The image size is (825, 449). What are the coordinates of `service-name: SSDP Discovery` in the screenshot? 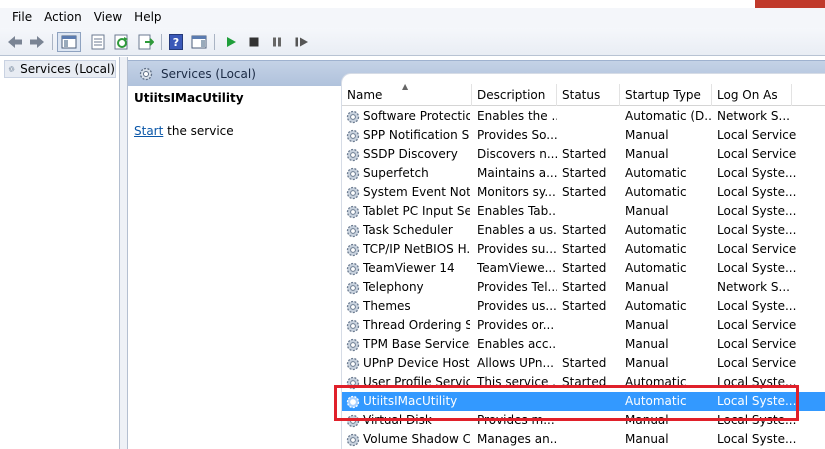 It's located at (410, 154).